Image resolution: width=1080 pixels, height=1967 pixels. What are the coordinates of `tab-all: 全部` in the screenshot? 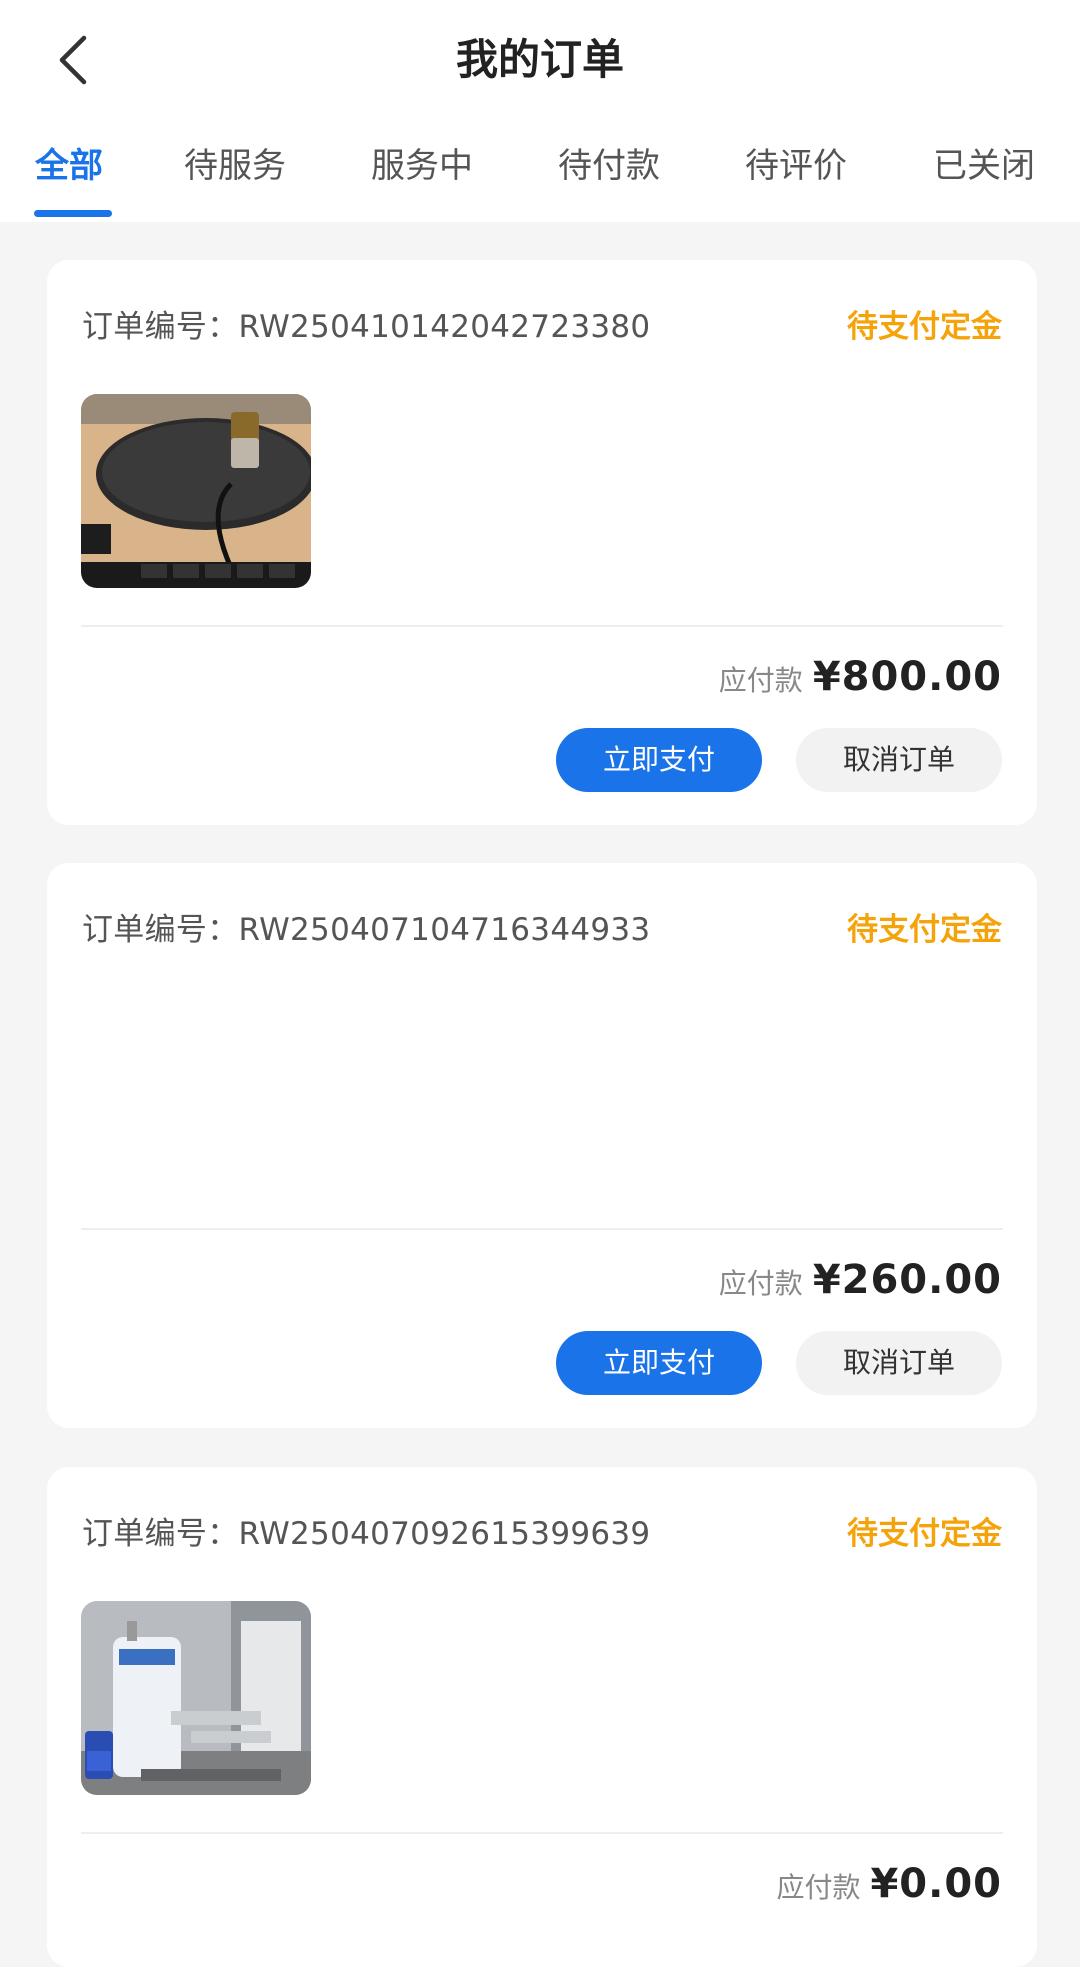 It's located at (69, 166).